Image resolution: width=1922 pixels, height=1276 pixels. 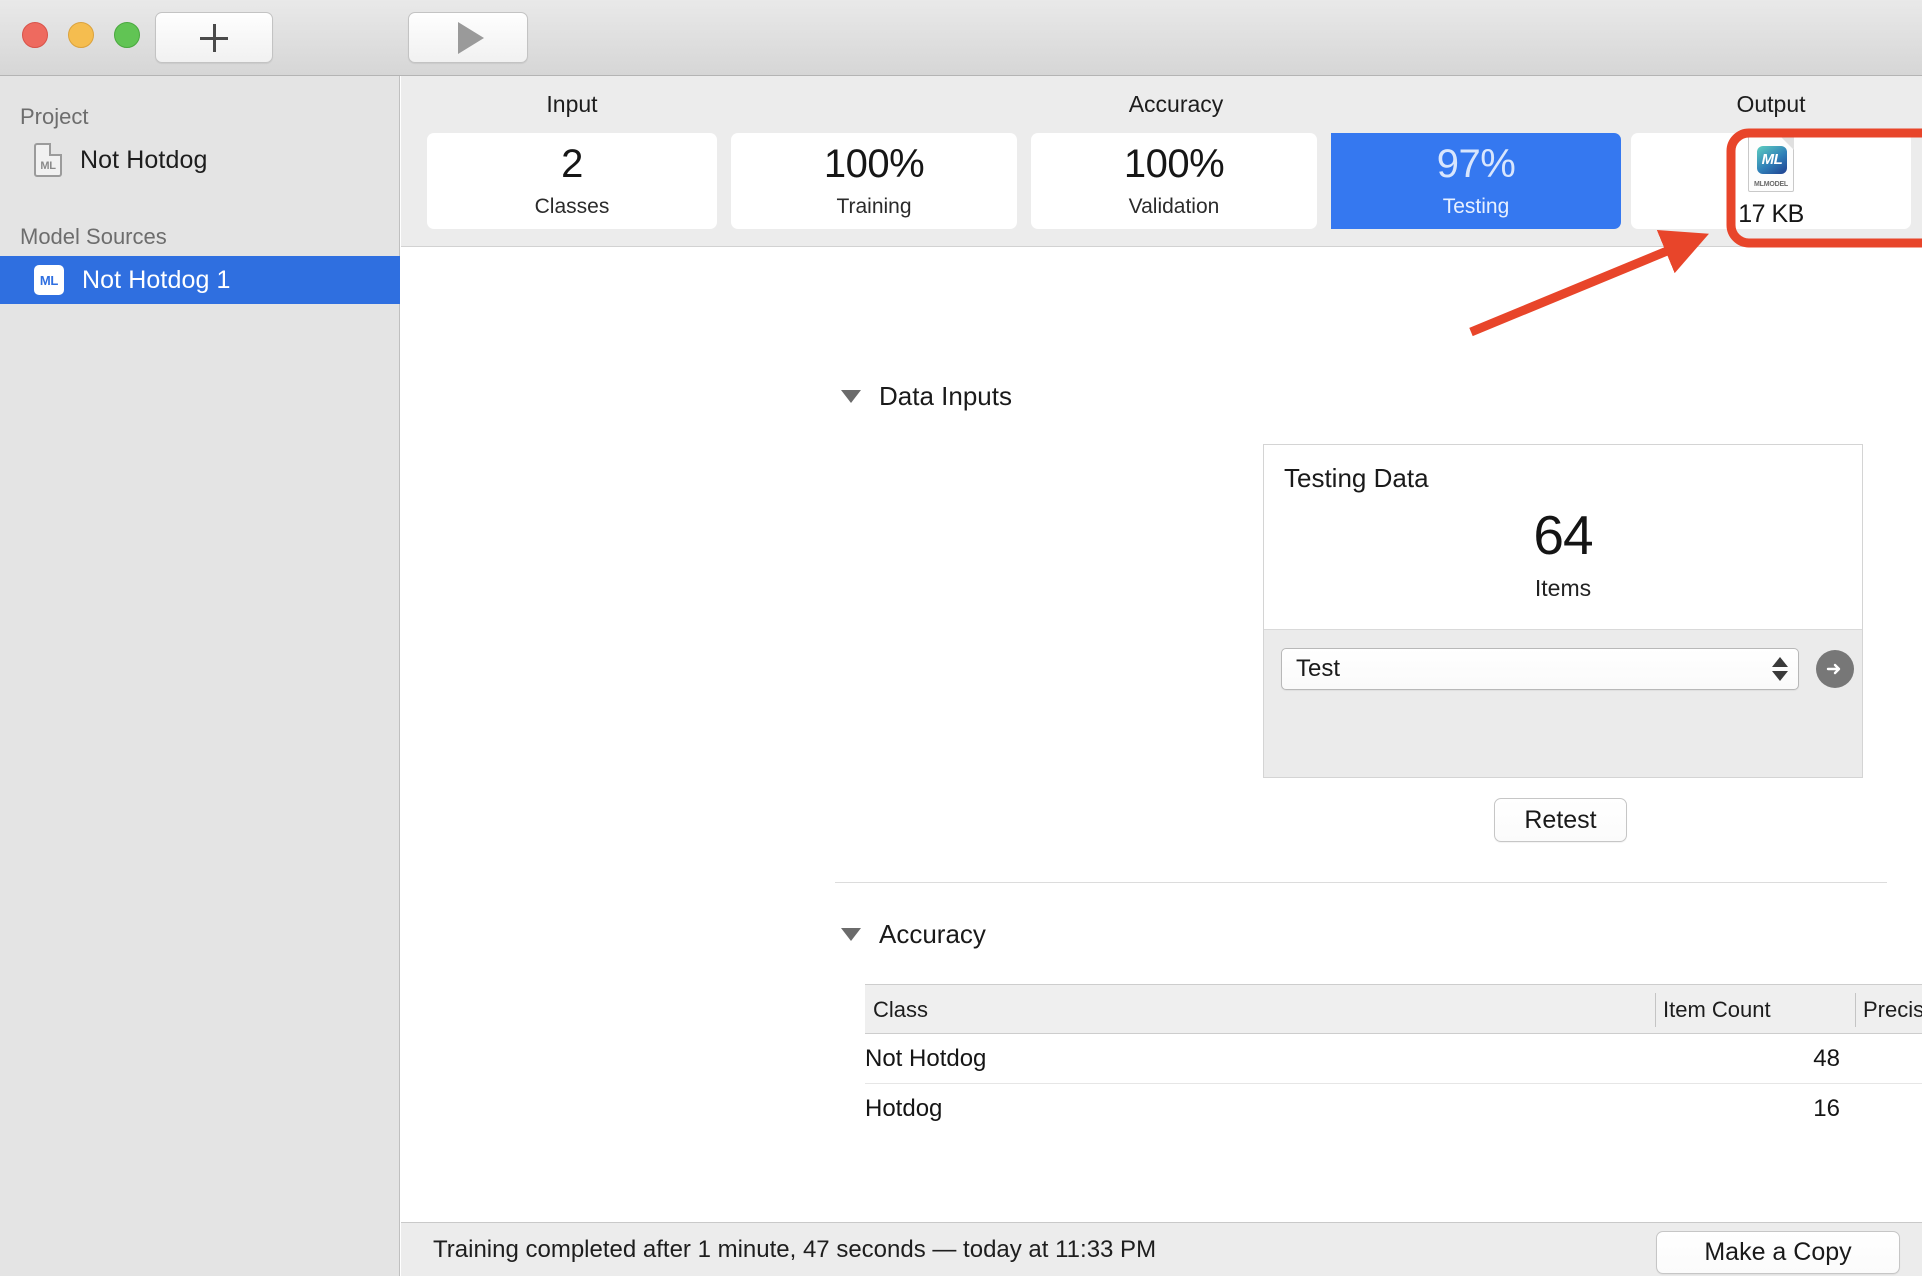 I want to click on sidebar-item-label: Not Hotdog, so click(x=144, y=159).